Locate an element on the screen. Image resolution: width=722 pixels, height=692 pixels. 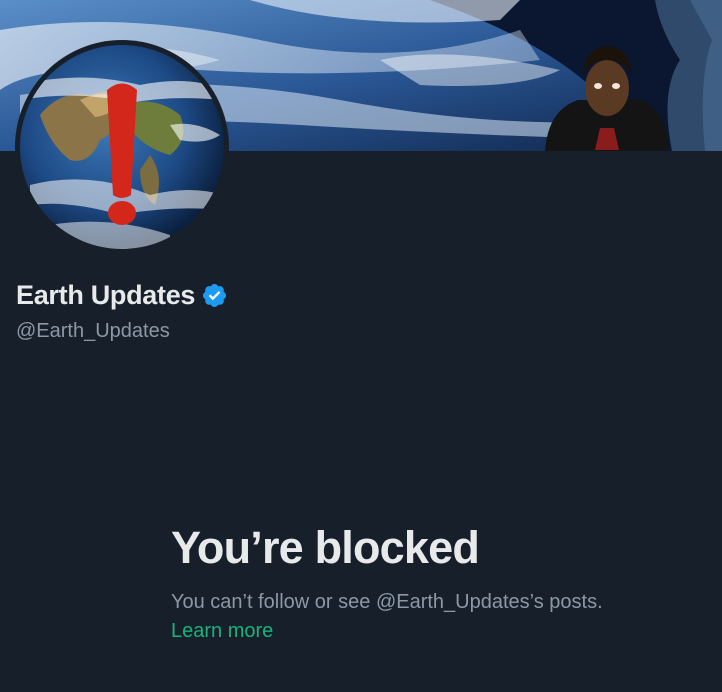
profile-name-row: Earth Updates is located at coordinates (122, 295).